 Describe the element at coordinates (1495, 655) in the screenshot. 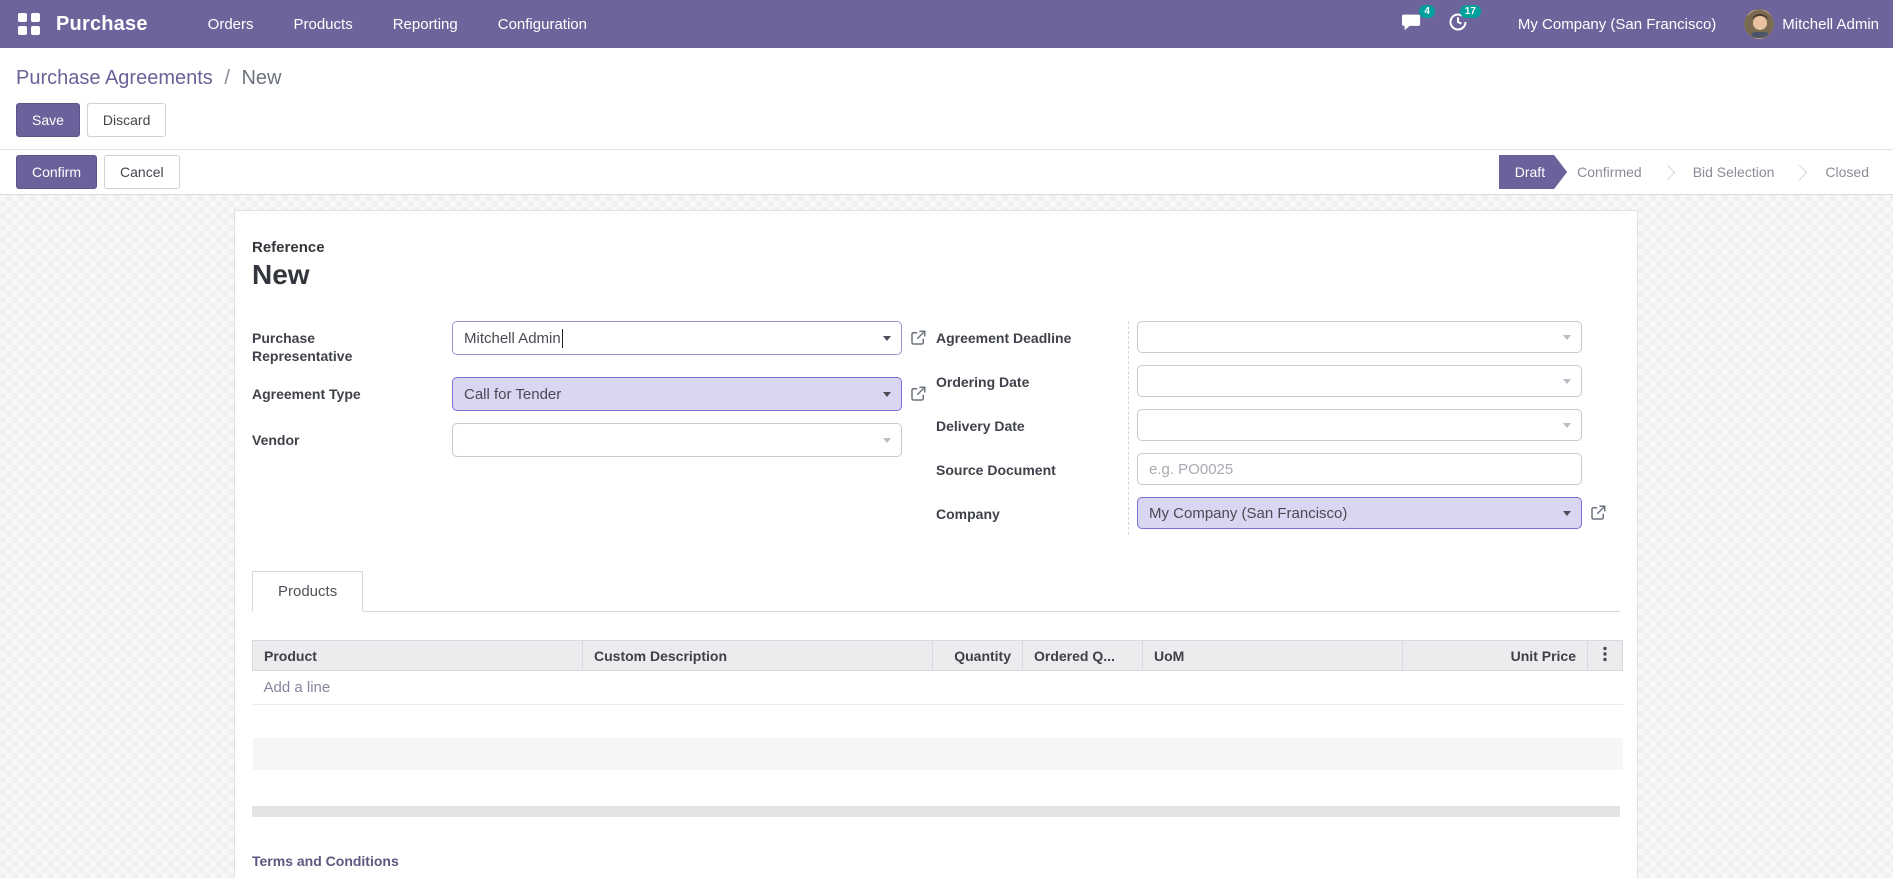

I see `col-unit-price: Unit Price` at that location.